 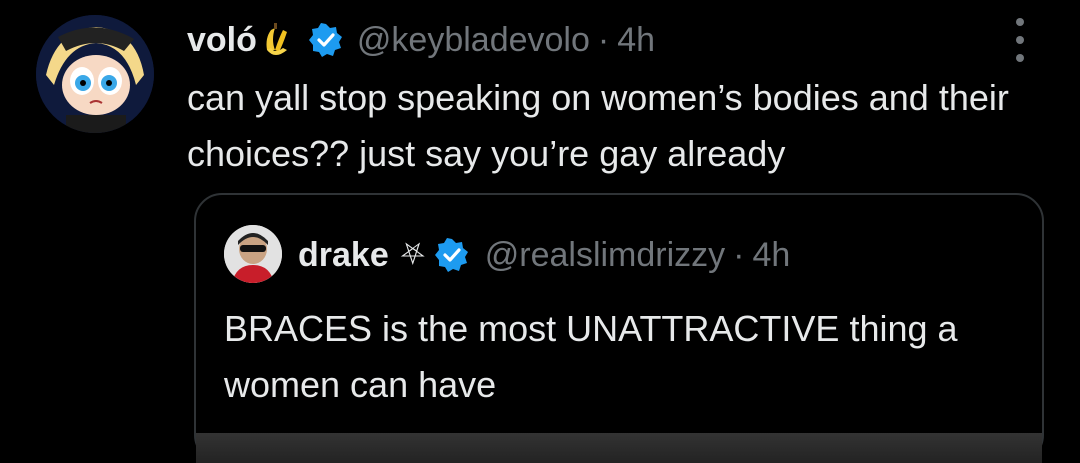 What do you see at coordinates (343, 255) in the screenshot?
I see `quote-display-name: drake` at bounding box center [343, 255].